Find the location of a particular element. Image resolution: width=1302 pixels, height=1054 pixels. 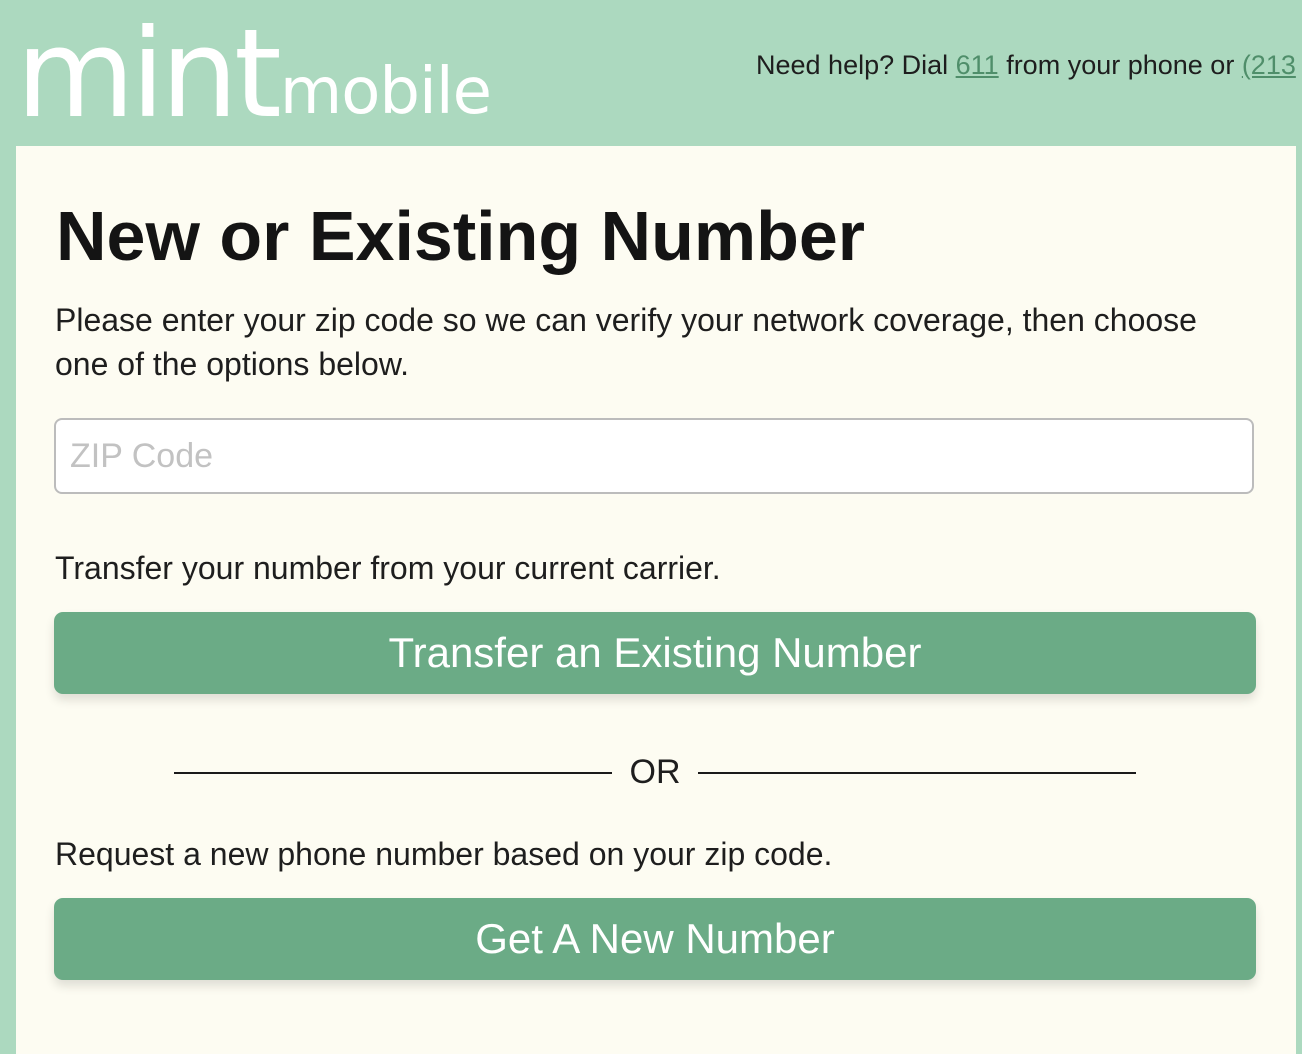

or-divider: OR is located at coordinates (655, 772).